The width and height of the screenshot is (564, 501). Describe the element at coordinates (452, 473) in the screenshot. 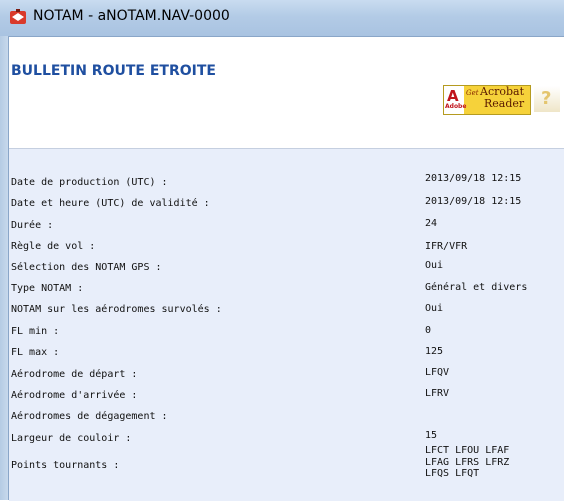

I see `waypoints-line: LFQS LFQT` at that location.